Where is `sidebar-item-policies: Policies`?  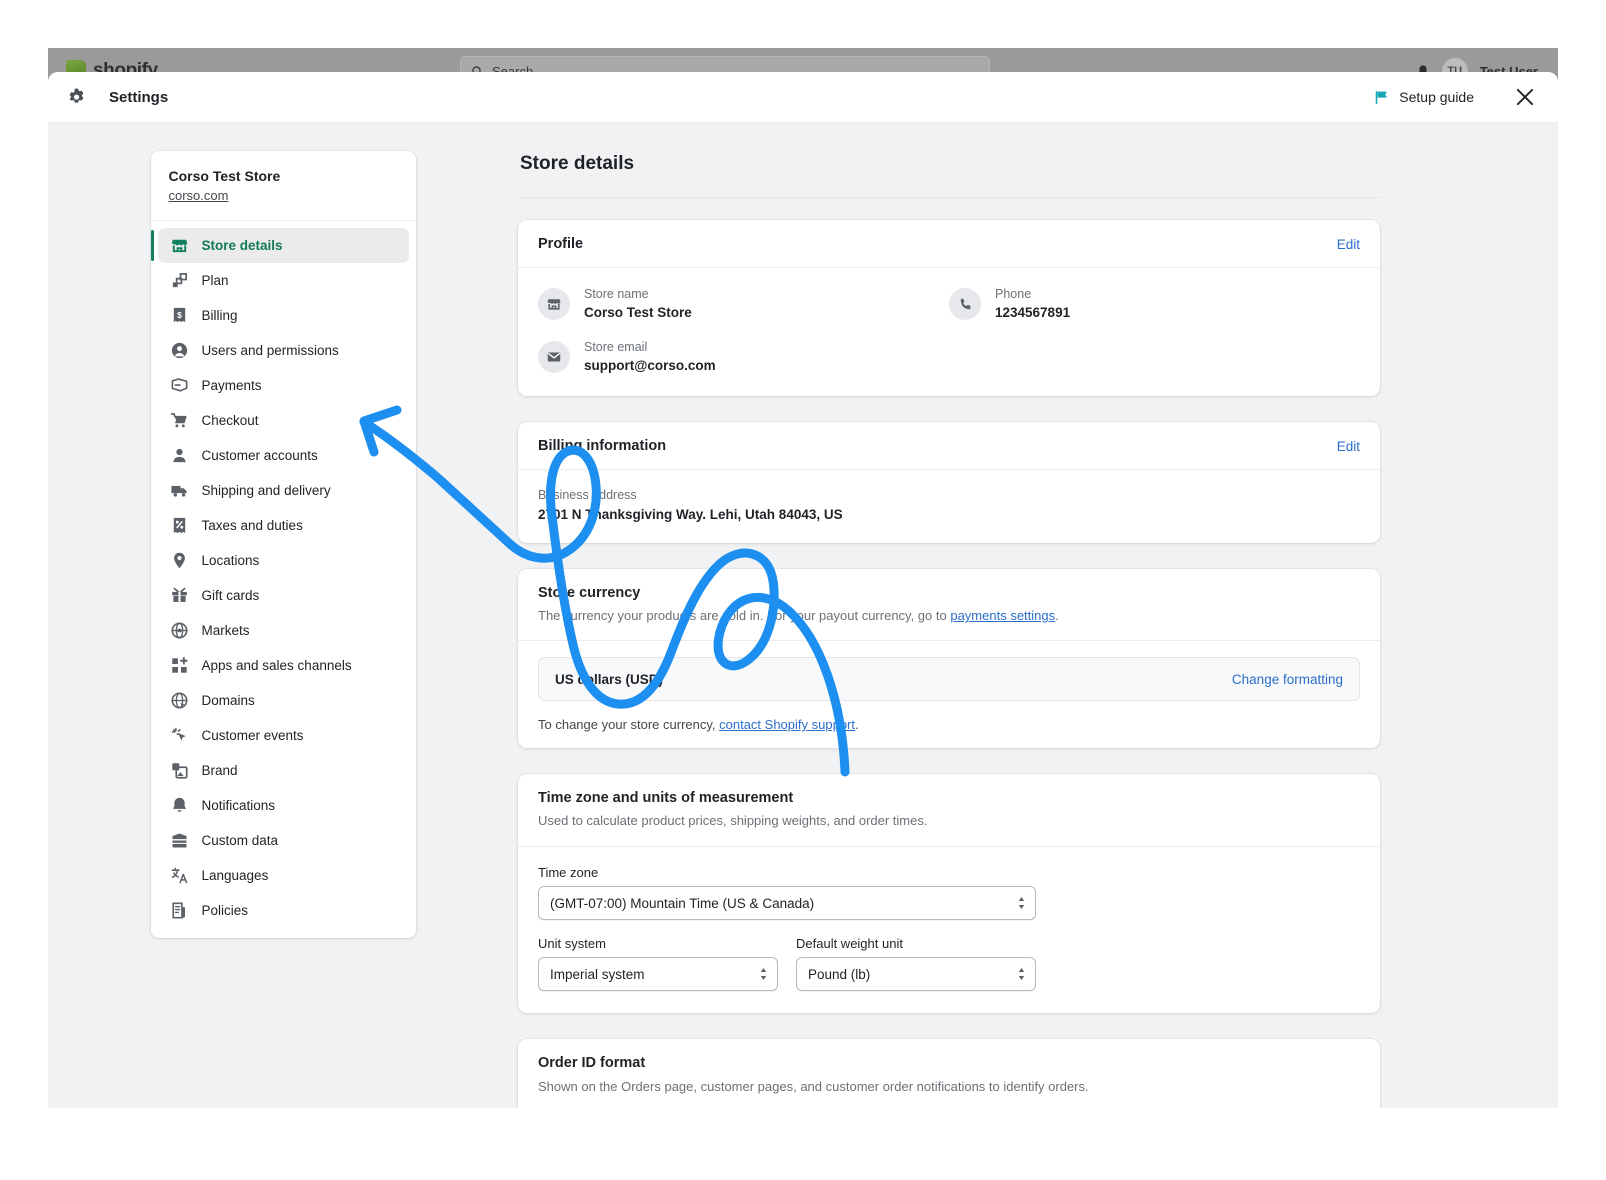
sidebar-item-policies: Policies is located at coordinates (283, 910).